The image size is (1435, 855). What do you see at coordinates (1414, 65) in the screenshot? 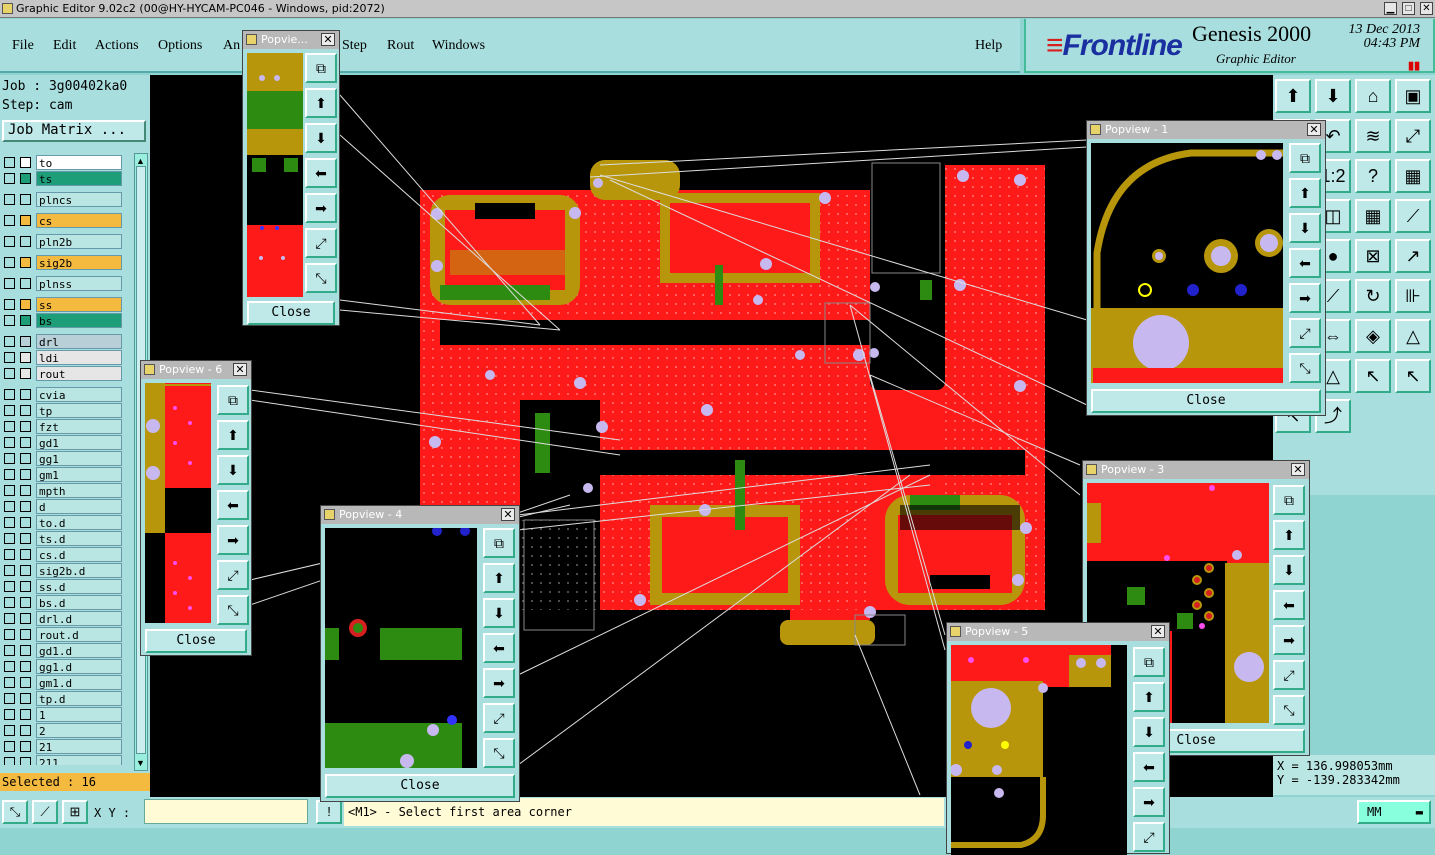
I see `pause-icon: ▮▮` at bounding box center [1414, 65].